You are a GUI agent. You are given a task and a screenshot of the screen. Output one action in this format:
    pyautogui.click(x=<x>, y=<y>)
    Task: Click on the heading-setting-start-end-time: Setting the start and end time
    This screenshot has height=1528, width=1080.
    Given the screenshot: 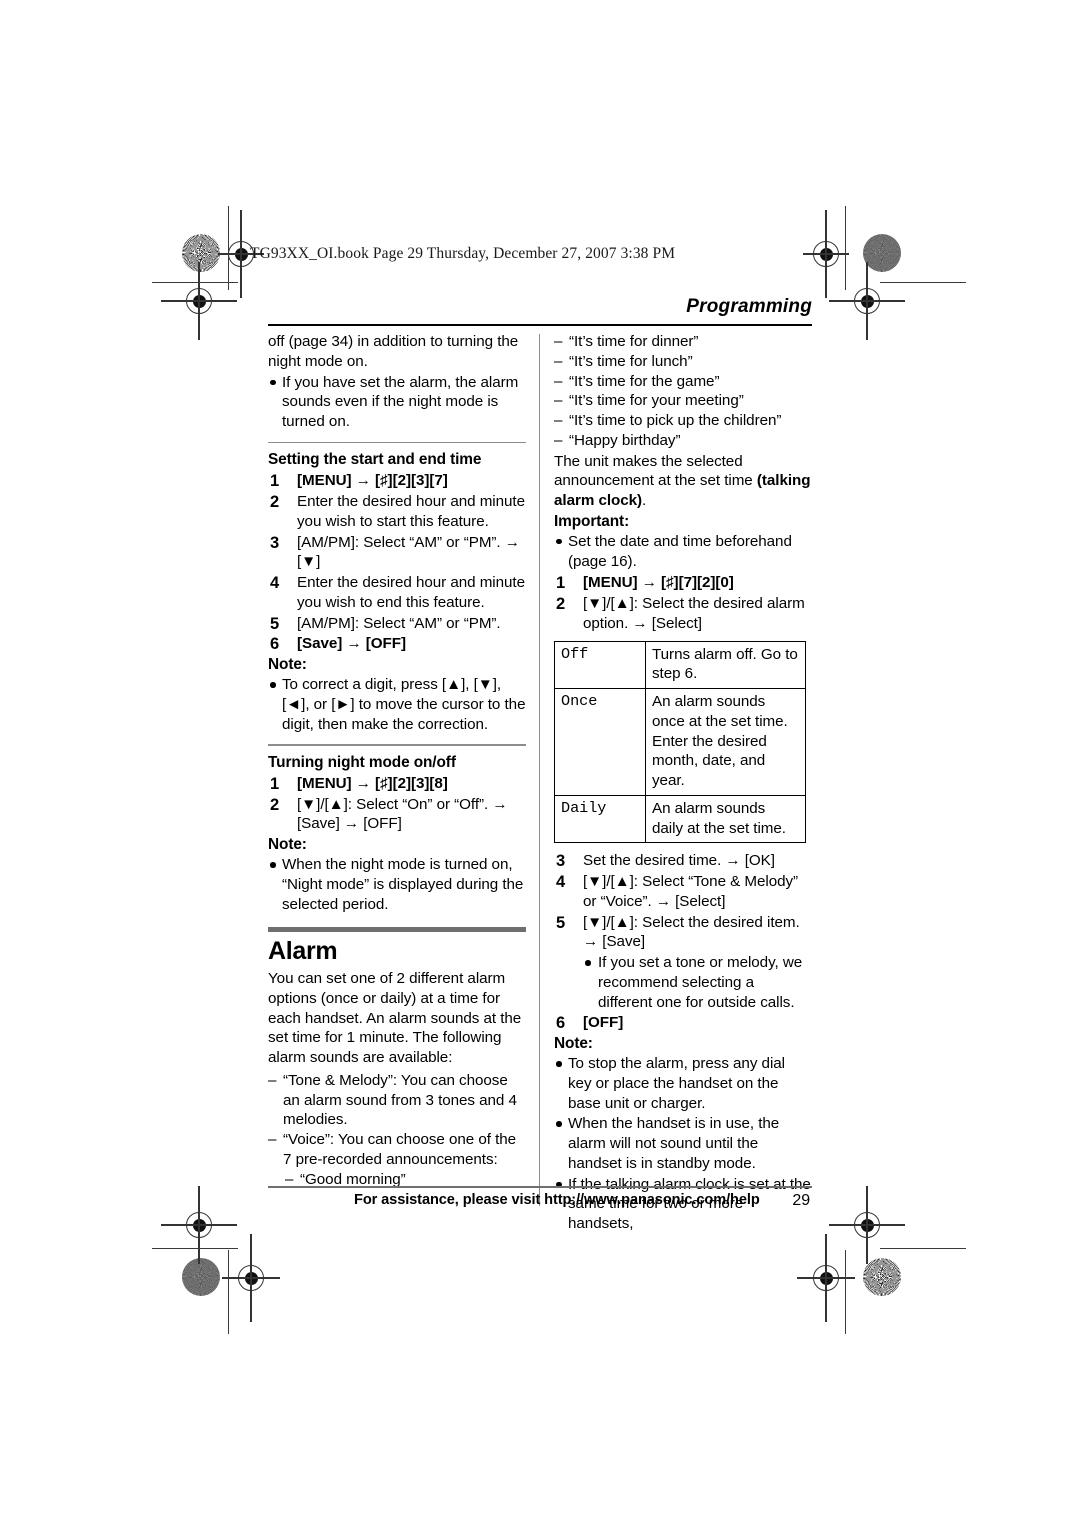 What is the action you would take?
    pyautogui.click(x=375, y=460)
    